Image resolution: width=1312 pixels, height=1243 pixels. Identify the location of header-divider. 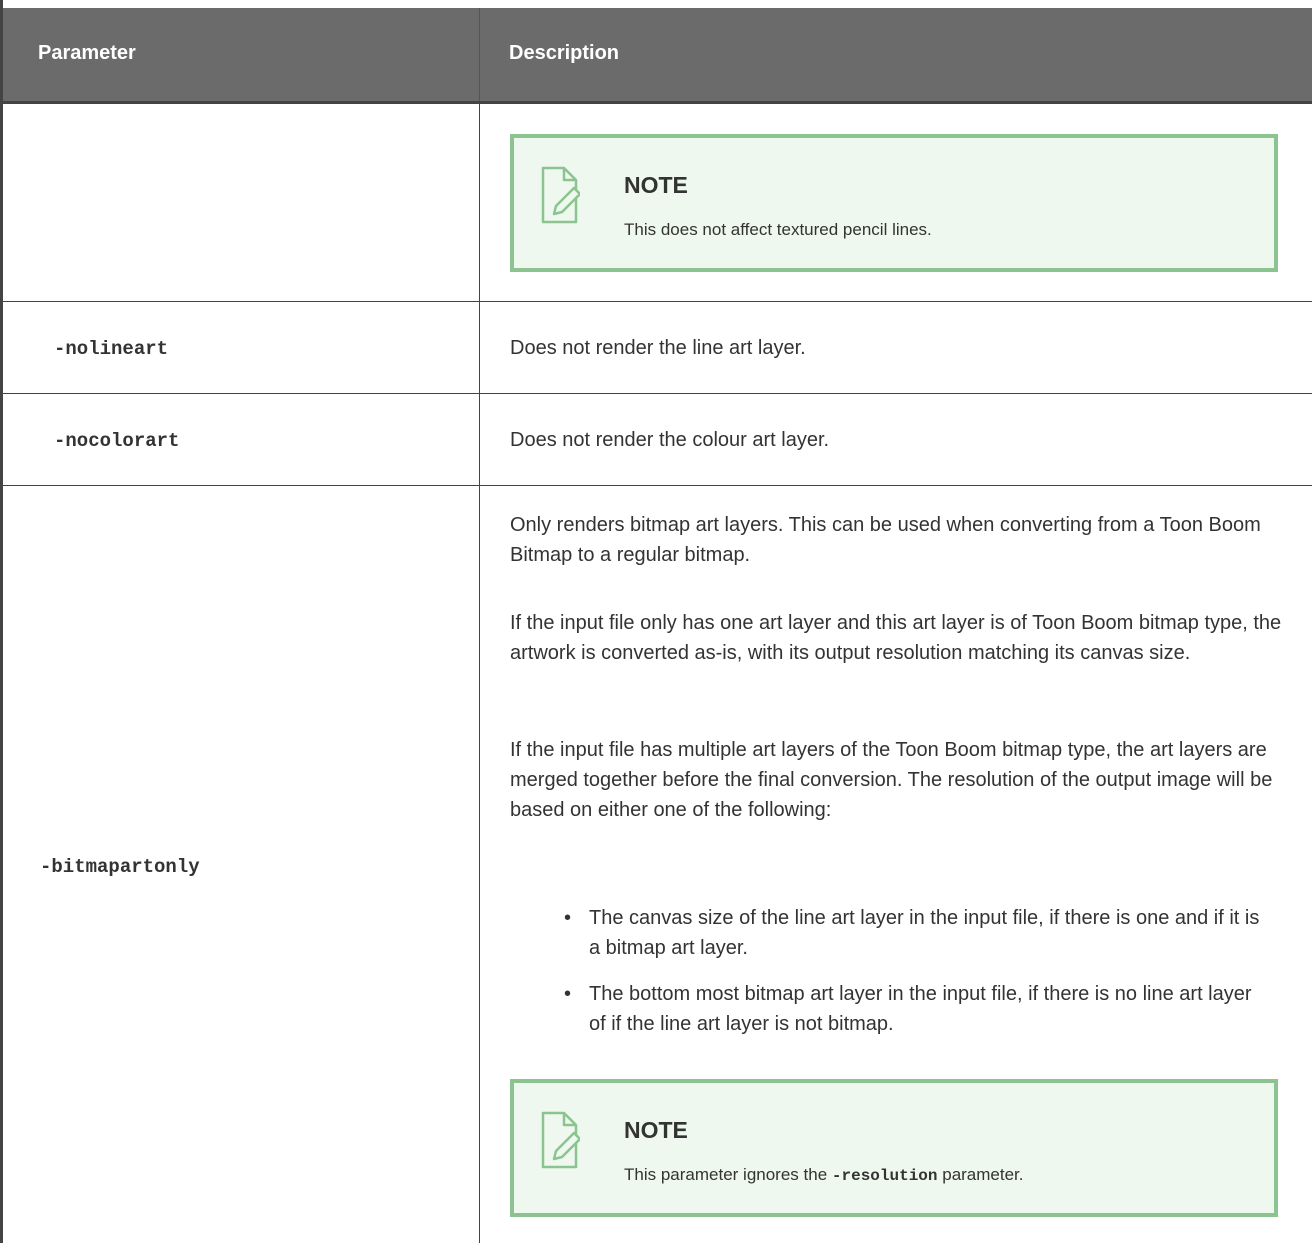
(479, 54).